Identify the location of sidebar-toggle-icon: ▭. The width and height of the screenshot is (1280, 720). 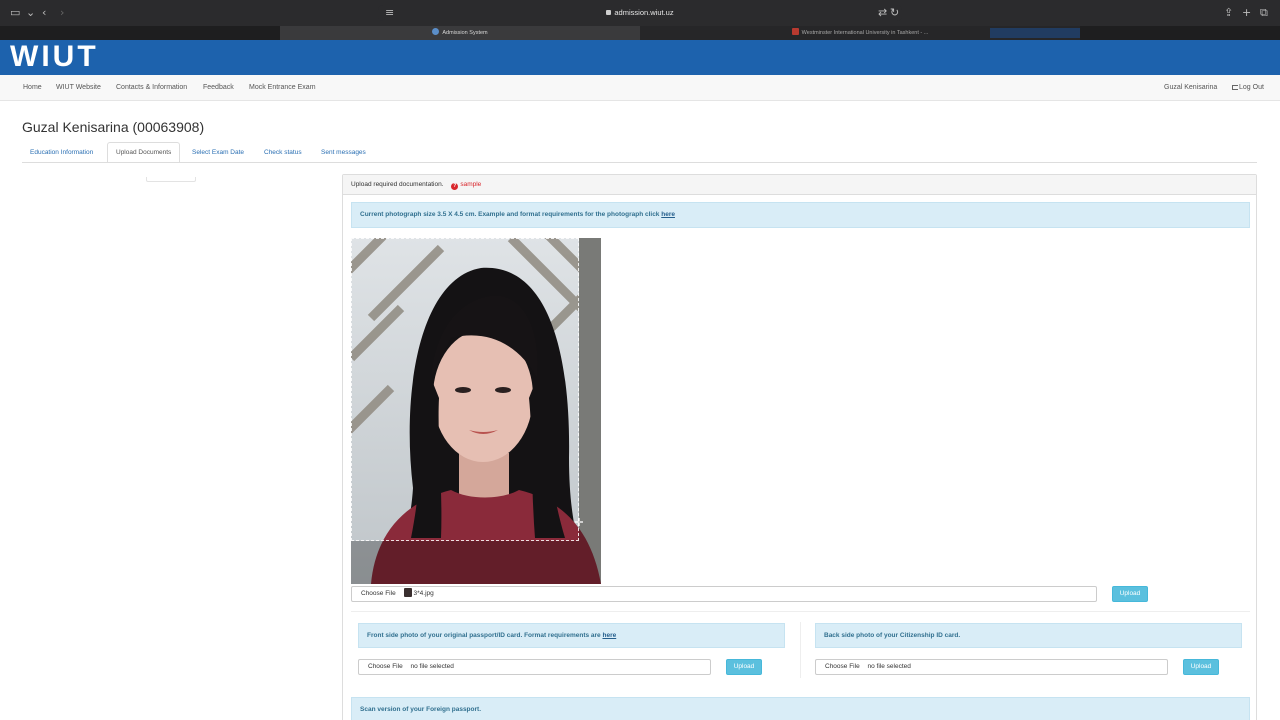
(15, 13).